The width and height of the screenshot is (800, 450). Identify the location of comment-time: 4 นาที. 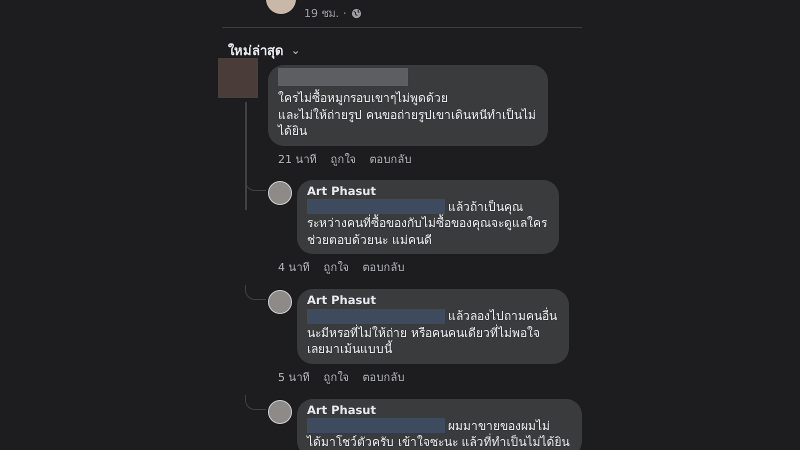
(294, 267).